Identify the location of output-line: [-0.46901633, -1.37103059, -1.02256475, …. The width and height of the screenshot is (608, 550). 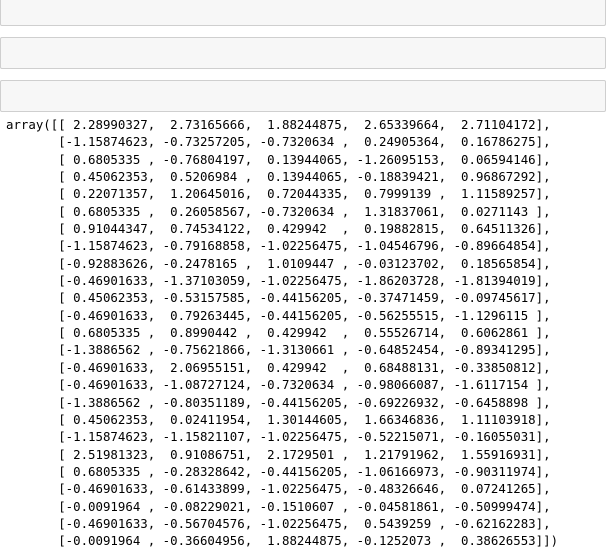
(278, 281).